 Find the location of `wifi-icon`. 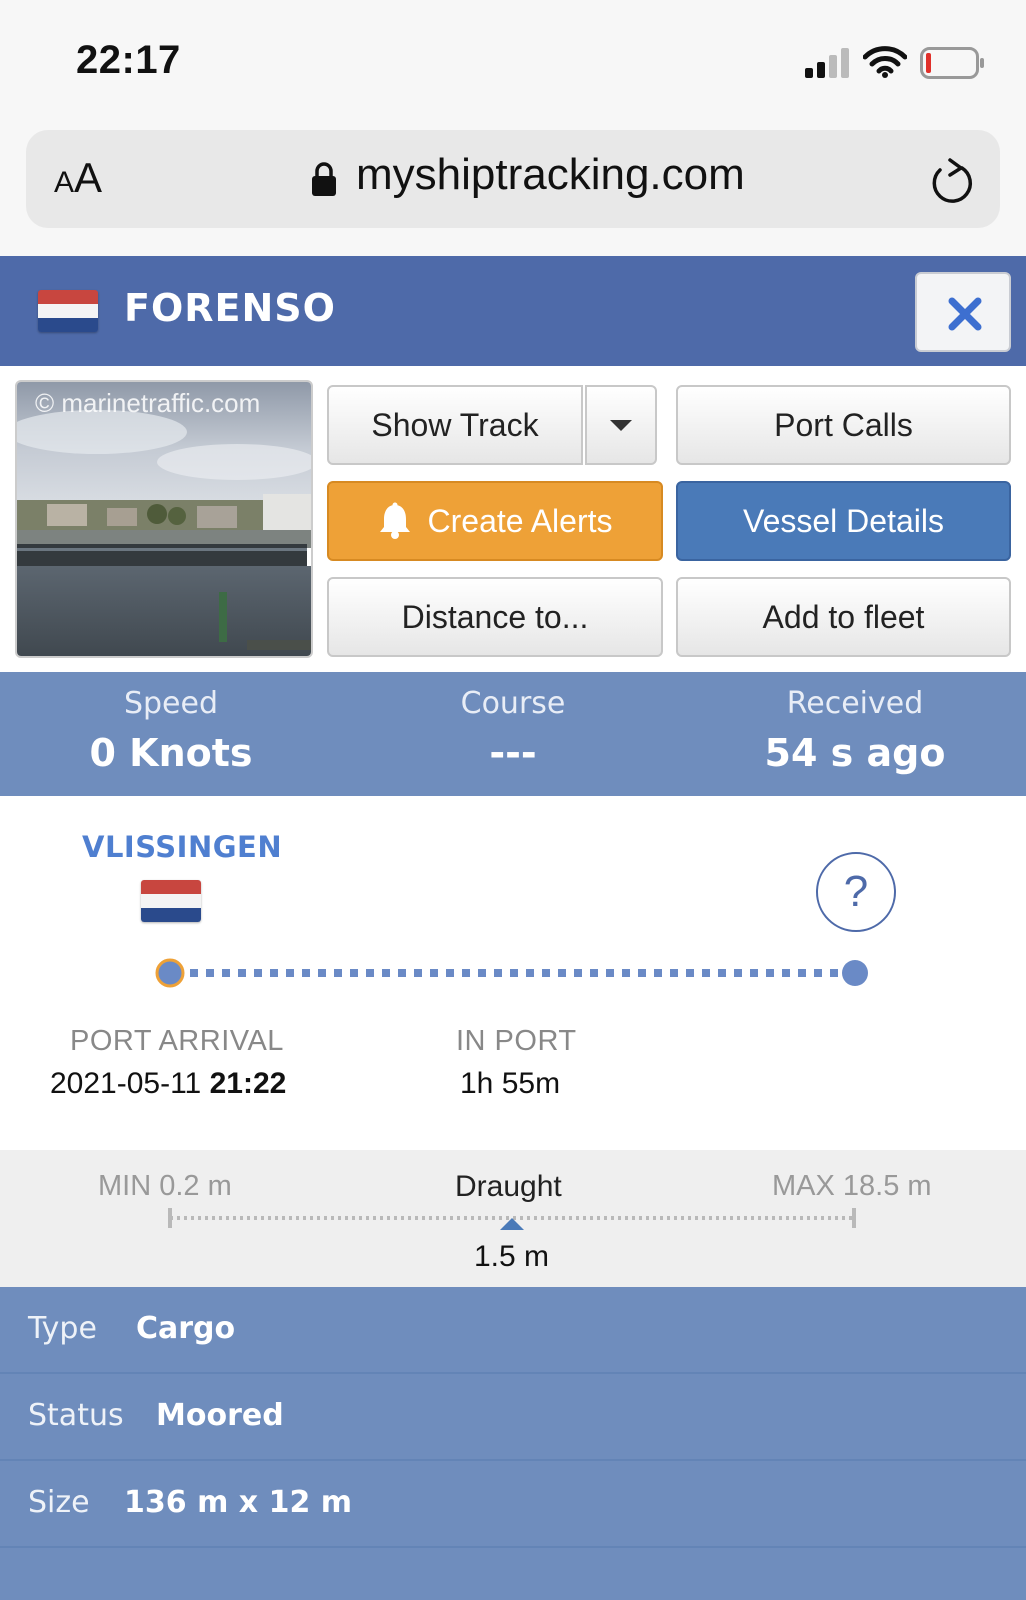

wifi-icon is located at coordinates (885, 62).